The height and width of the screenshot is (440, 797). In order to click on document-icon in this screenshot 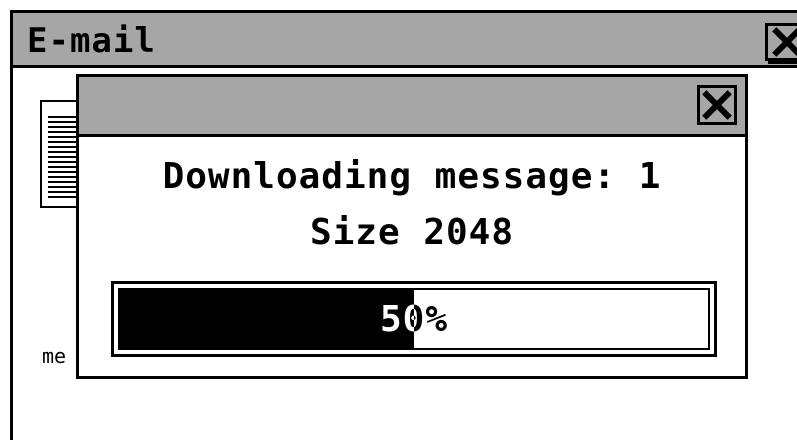, I will do `click(58, 154)`.